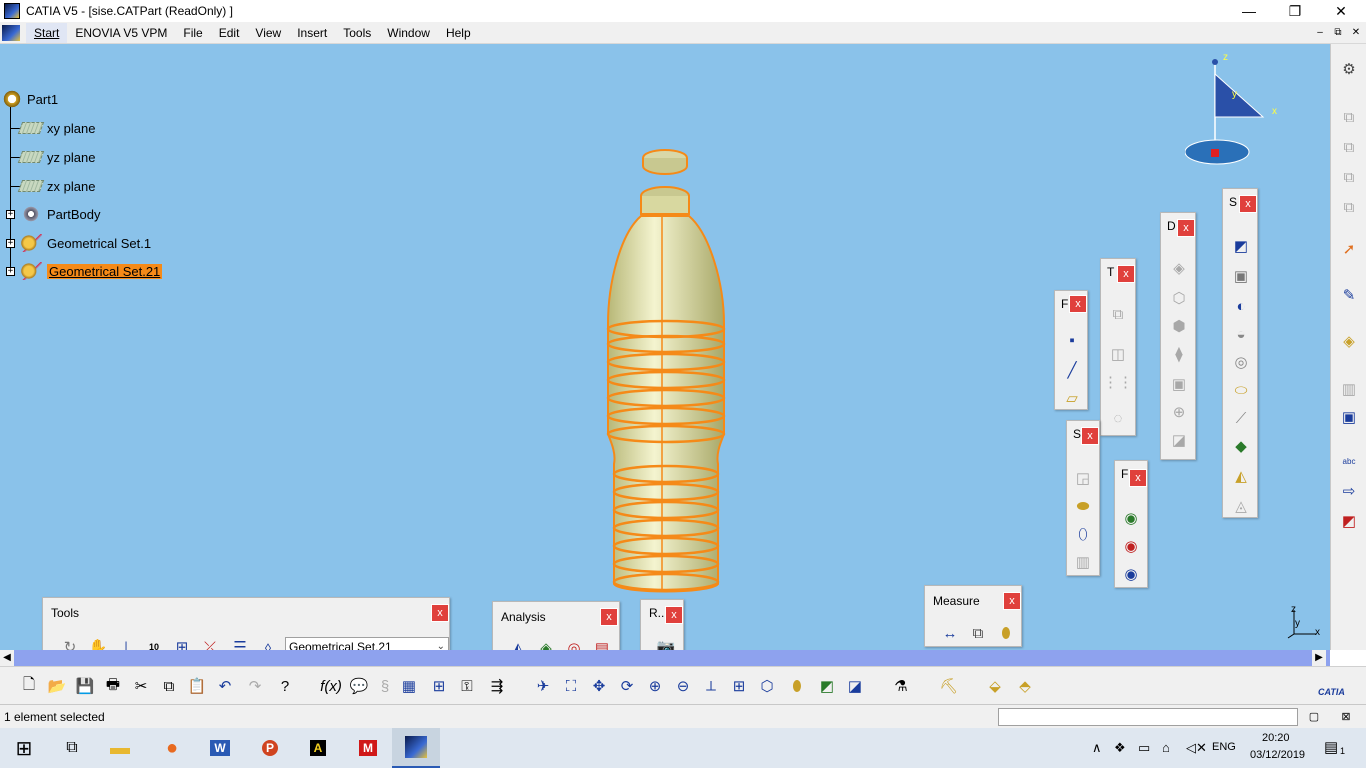 The image size is (1366, 768). What do you see at coordinates (270, 748) in the screenshot?
I see `powerpoint-icon: P` at bounding box center [270, 748].